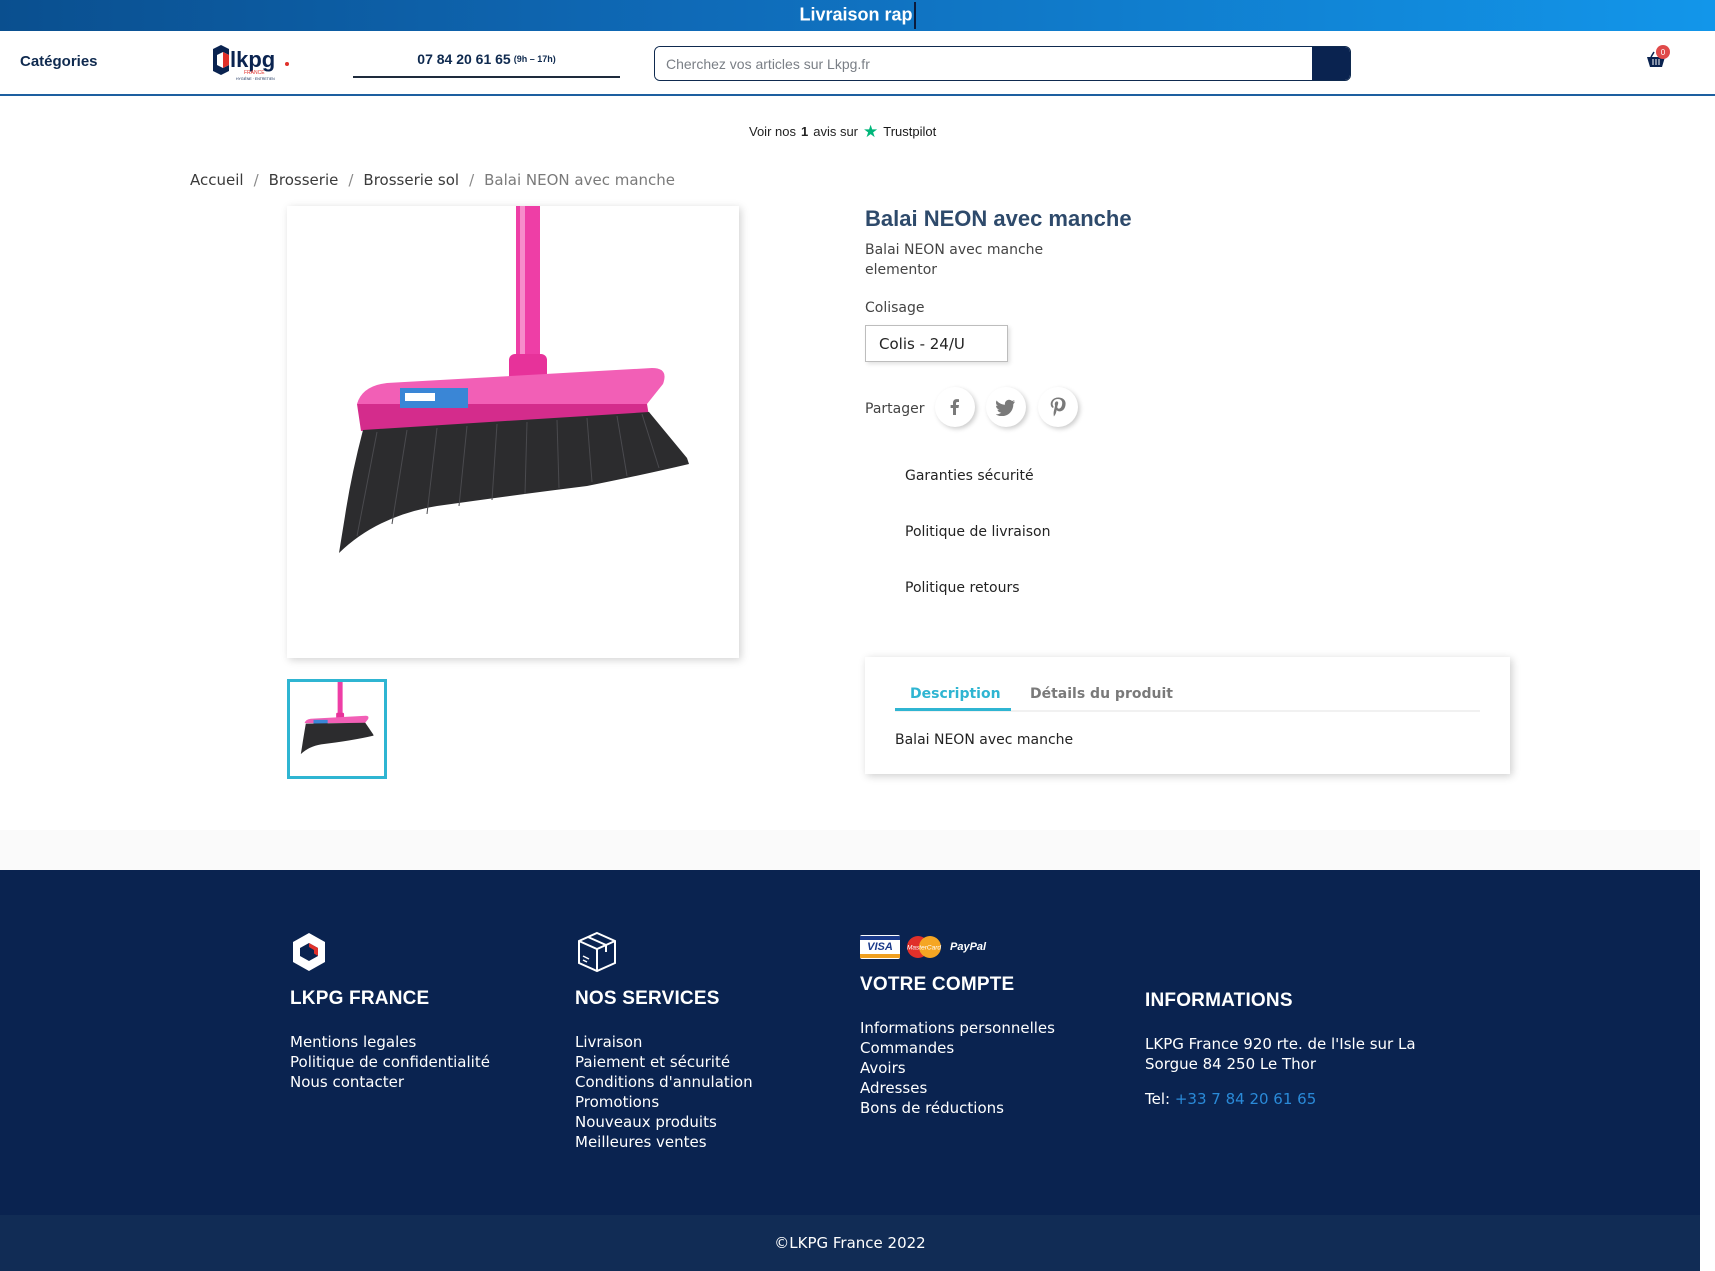 The width and height of the screenshot is (1715, 1271). What do you see at coordinates (954, 250) in the screenshot?
I see `short-description-line: Balai NEON avec manche` at bounding box center [954, 250].